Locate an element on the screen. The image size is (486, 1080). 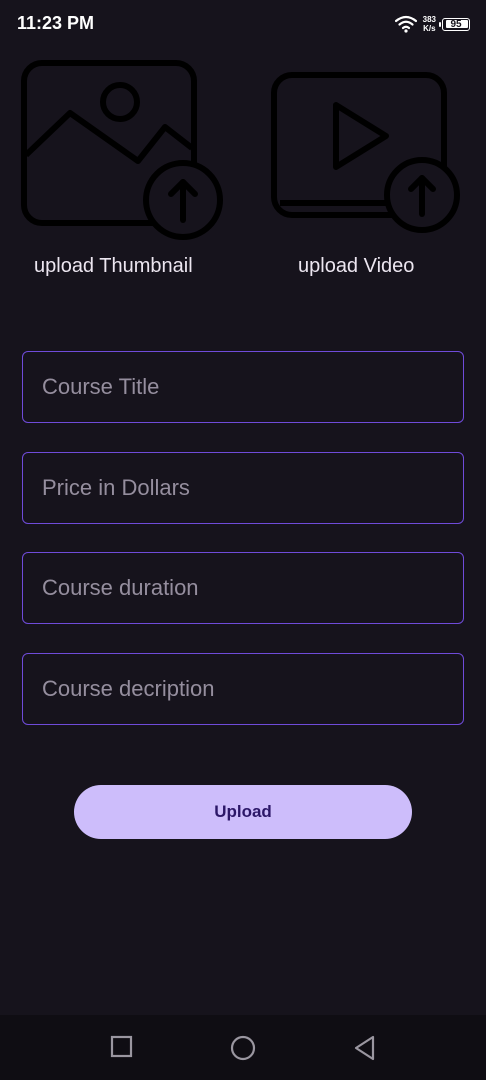
duration-input is located at coordinates (243, 588).